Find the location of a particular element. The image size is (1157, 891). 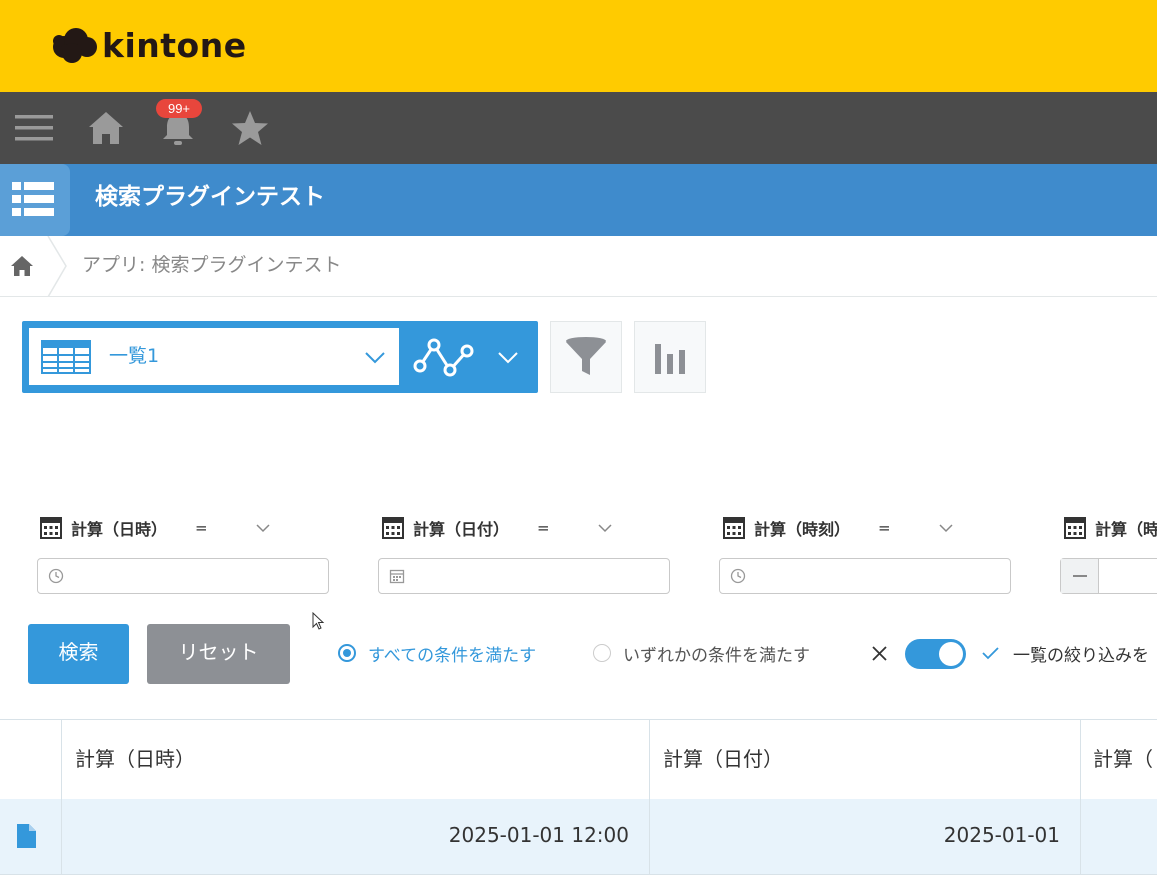

home-icon is located at coordinates (106, 128).